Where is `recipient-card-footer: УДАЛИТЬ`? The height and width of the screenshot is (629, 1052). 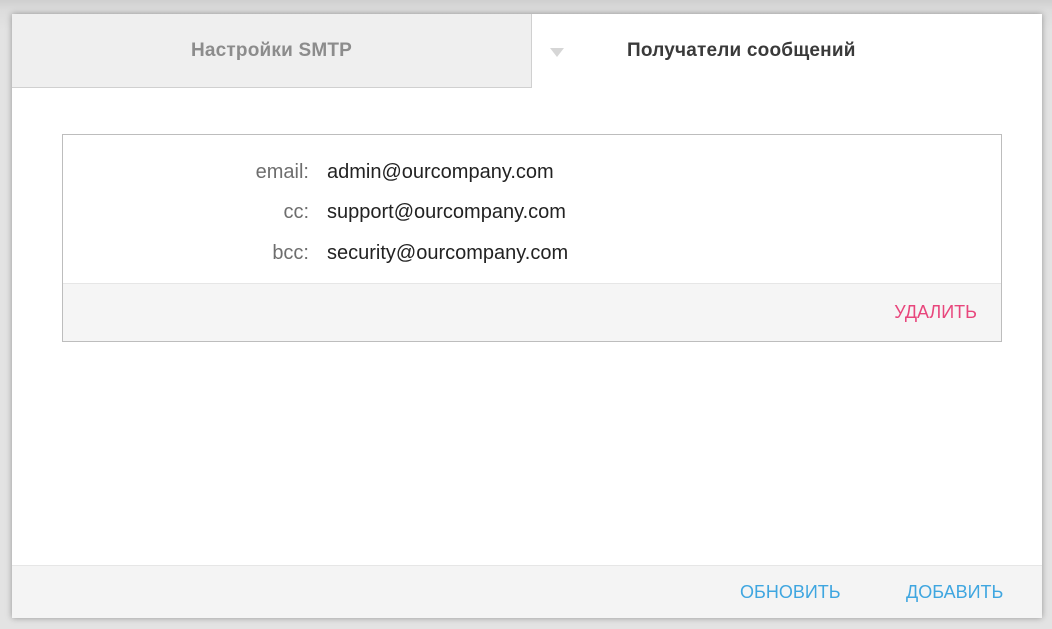
recipient-card-footer: УДАЛИТЬ is located at coordinates (532, 312).